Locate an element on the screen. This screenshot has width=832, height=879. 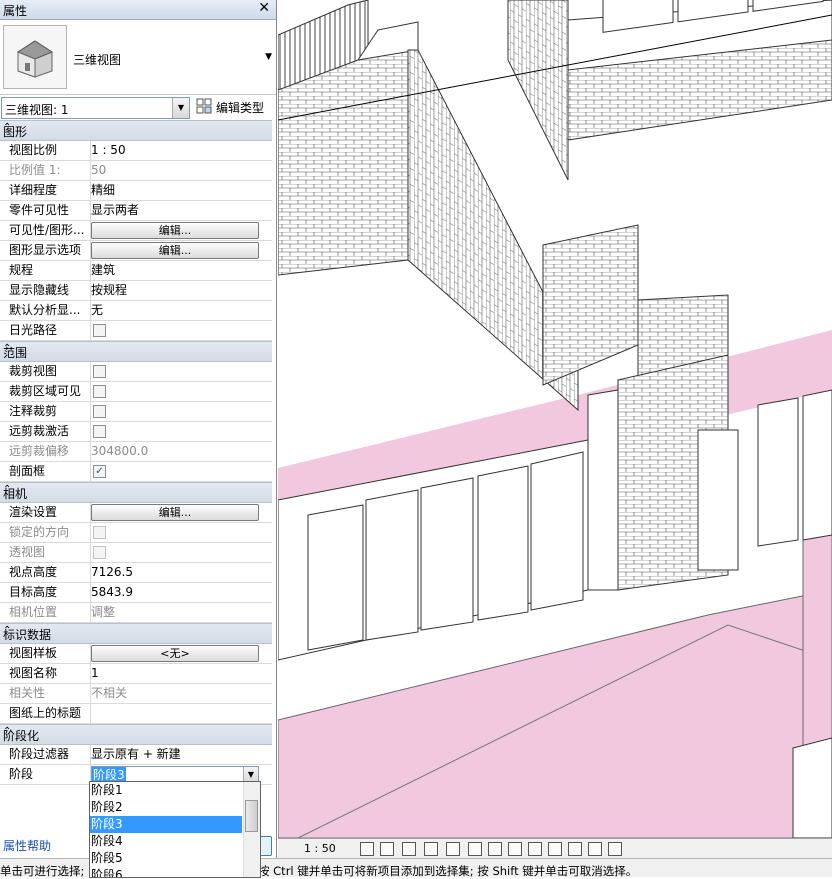
property-name: 视图样板 is located at coordinates (45, 653).